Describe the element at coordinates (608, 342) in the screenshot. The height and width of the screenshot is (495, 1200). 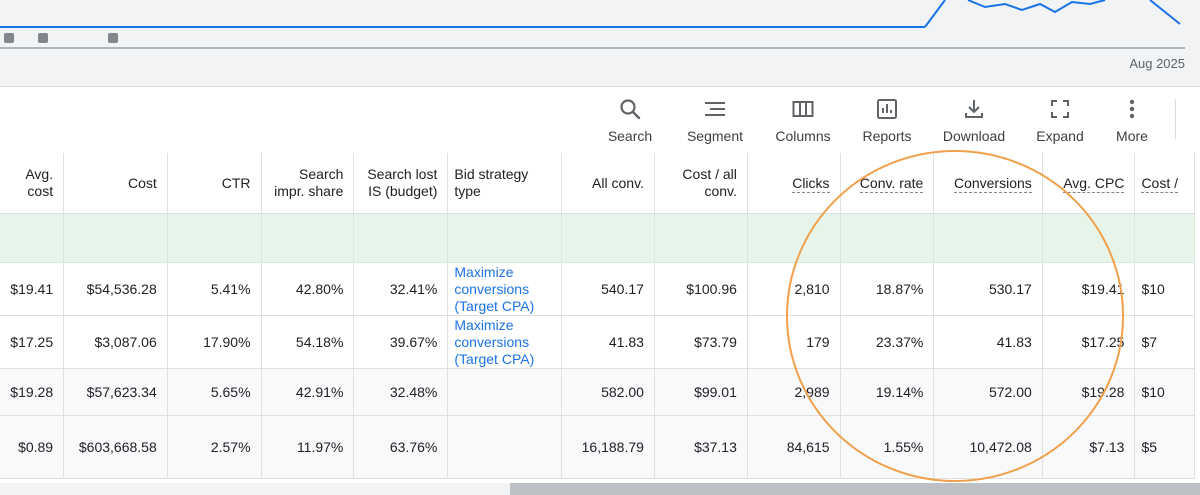
I see `cell-all-conv: 41.83` at that location.